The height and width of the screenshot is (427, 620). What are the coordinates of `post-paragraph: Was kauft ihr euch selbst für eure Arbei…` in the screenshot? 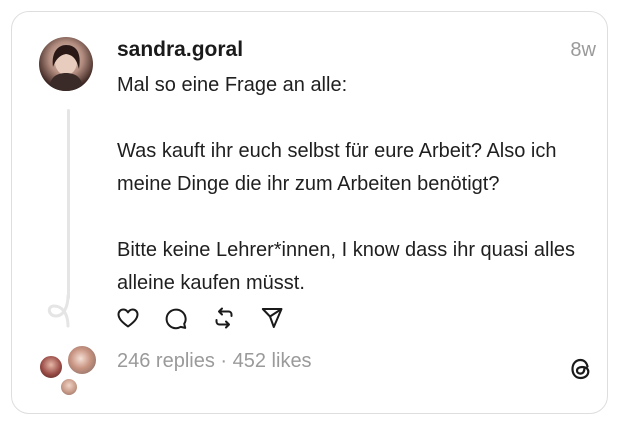 It's located at (337, 167).